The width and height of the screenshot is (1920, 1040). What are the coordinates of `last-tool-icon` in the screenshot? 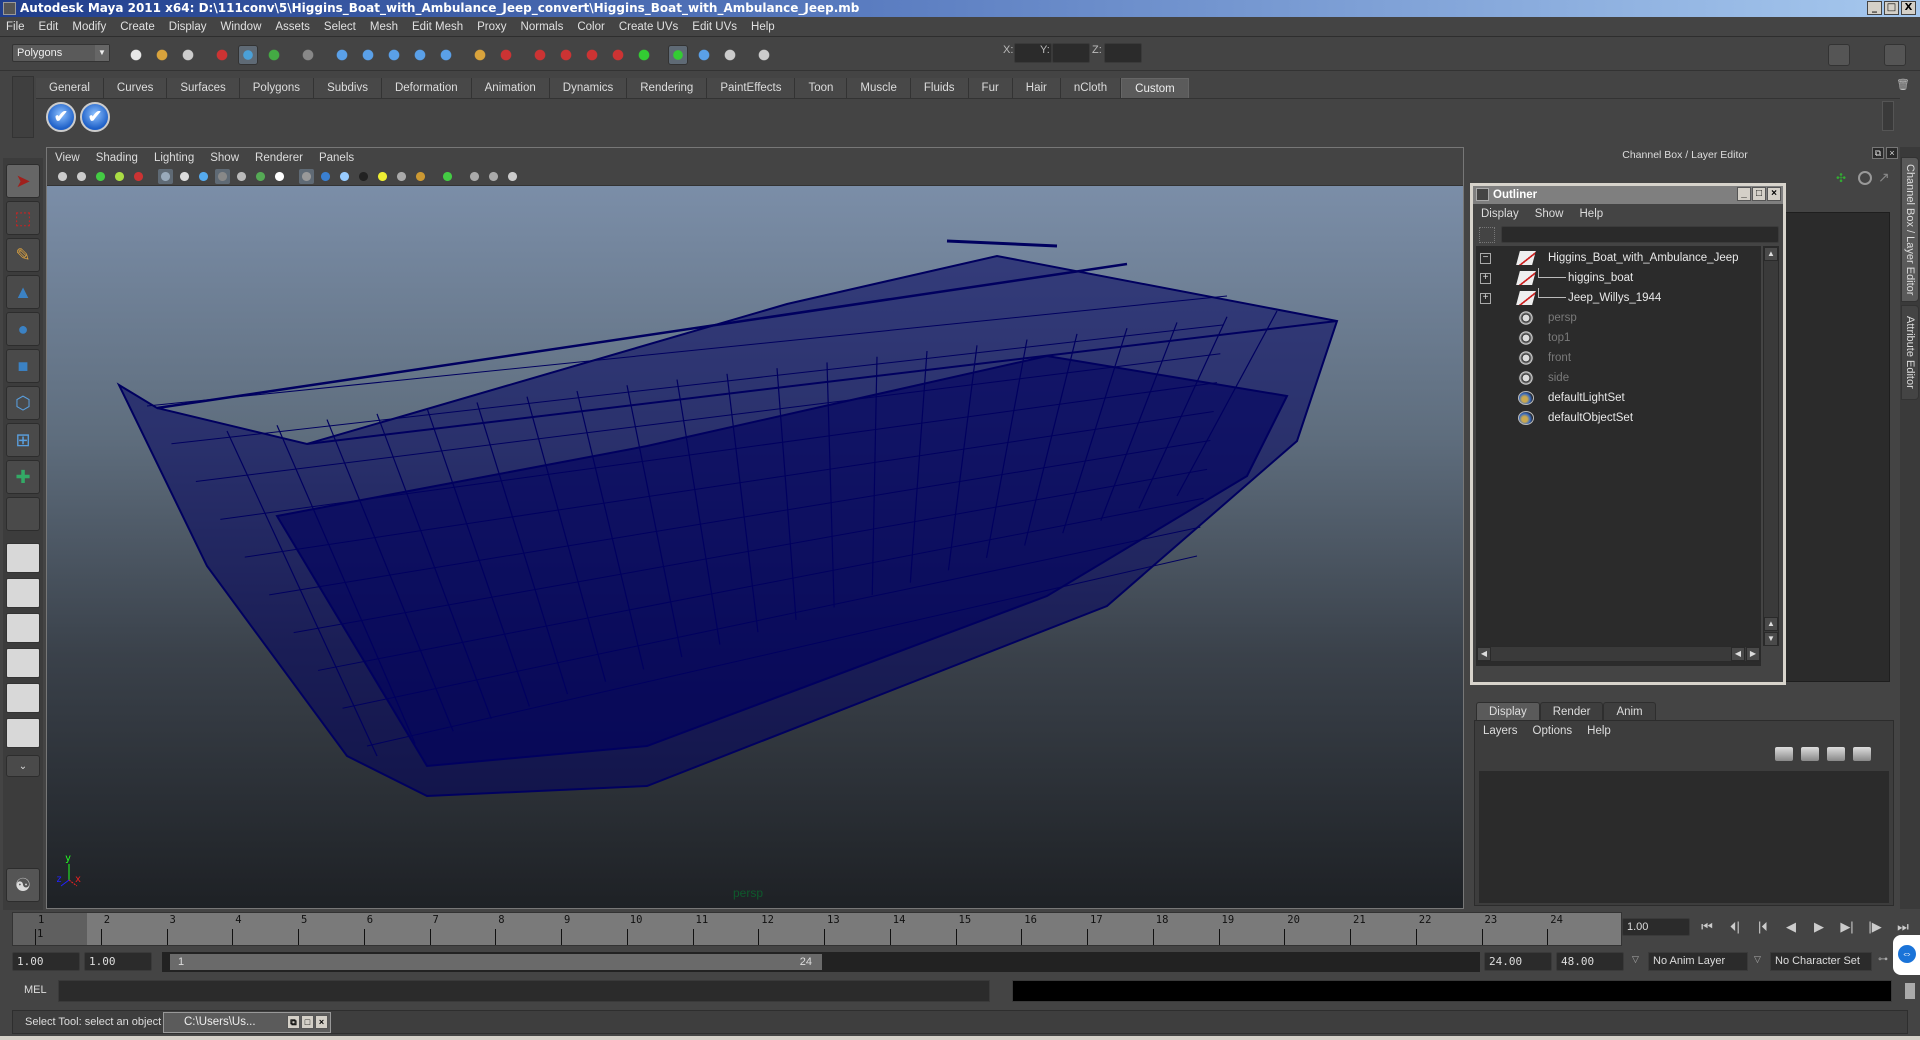 It's located at (23, 514).